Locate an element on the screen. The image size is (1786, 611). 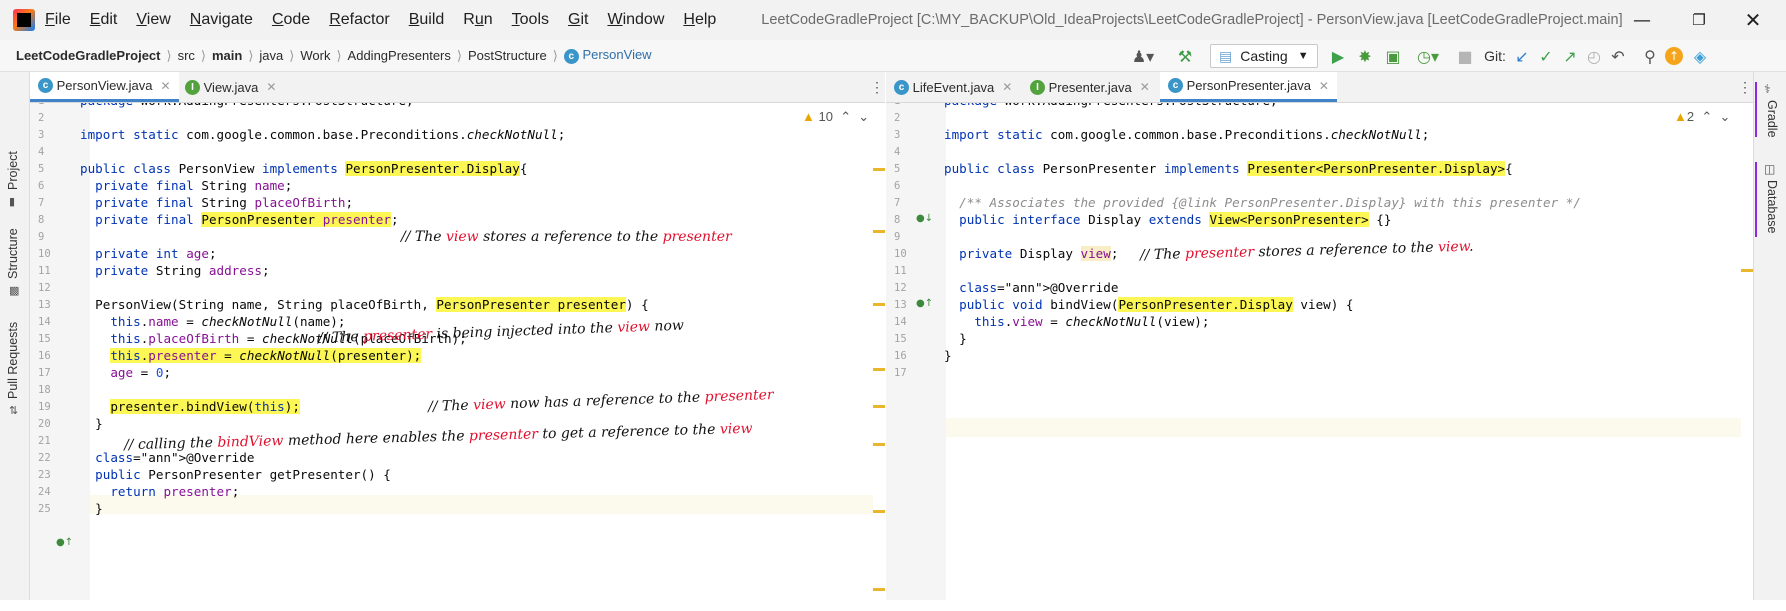
build-hammer-icon: ⚒ is located at coordinates (1185, 56).